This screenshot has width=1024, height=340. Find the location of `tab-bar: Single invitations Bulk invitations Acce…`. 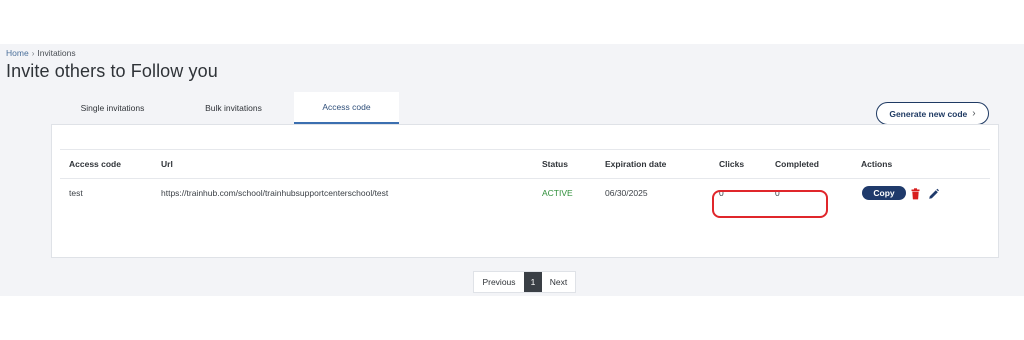

tab-bar: Single invitations Bulk invitations Acce… is located at coordinates (225, 108).